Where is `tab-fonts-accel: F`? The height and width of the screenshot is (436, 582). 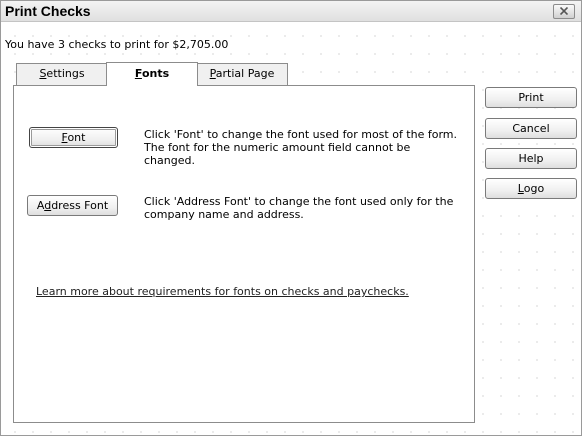
tab-fonts-accel: F is located at coordinates (138, 73).